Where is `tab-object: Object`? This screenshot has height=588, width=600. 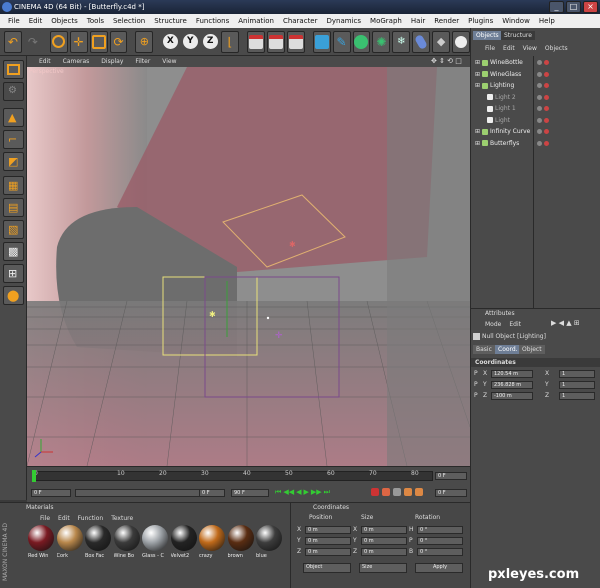 tab-object: Object is located at coordinates (532, 349).